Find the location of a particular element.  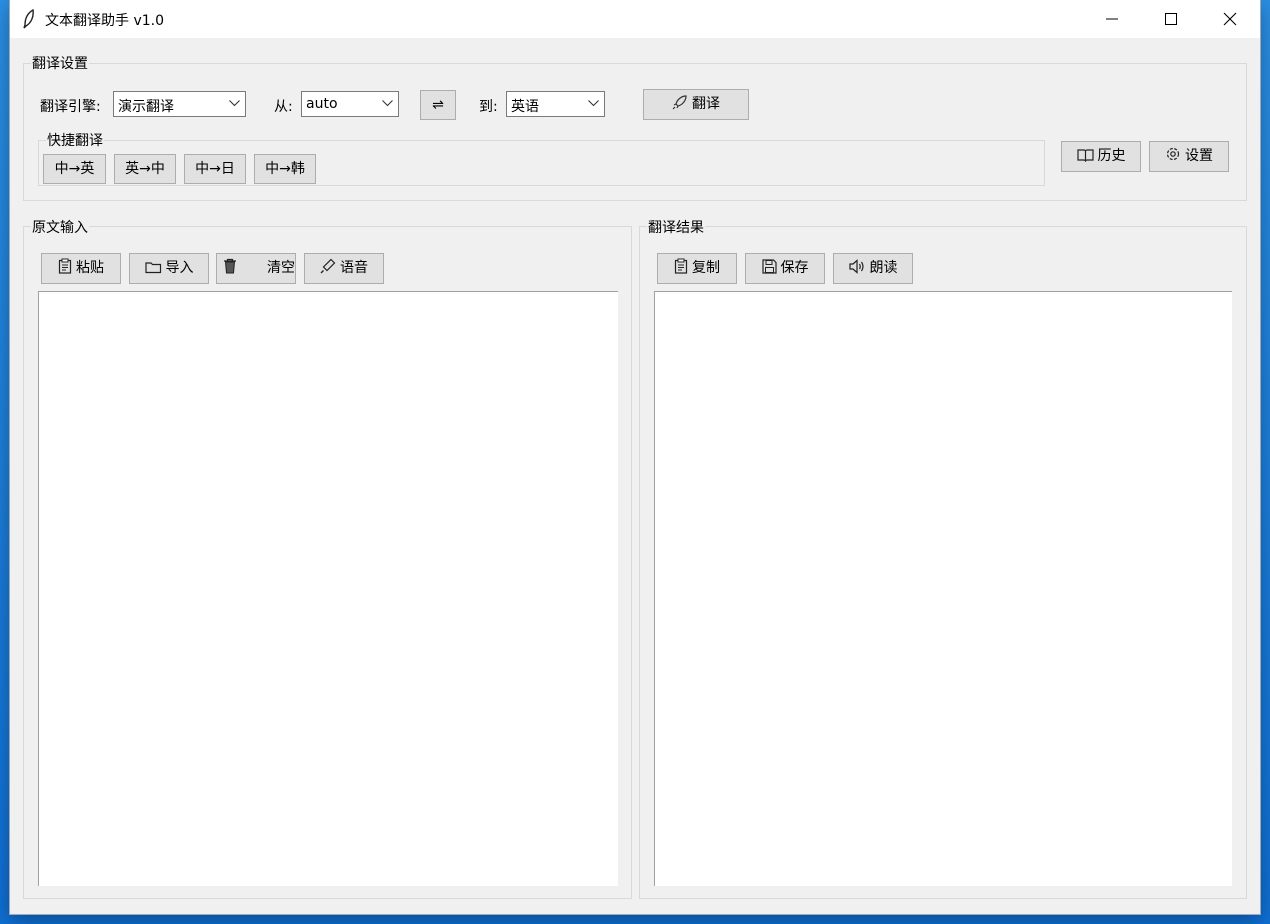

book-icon is located at coordinates (1085, 156).